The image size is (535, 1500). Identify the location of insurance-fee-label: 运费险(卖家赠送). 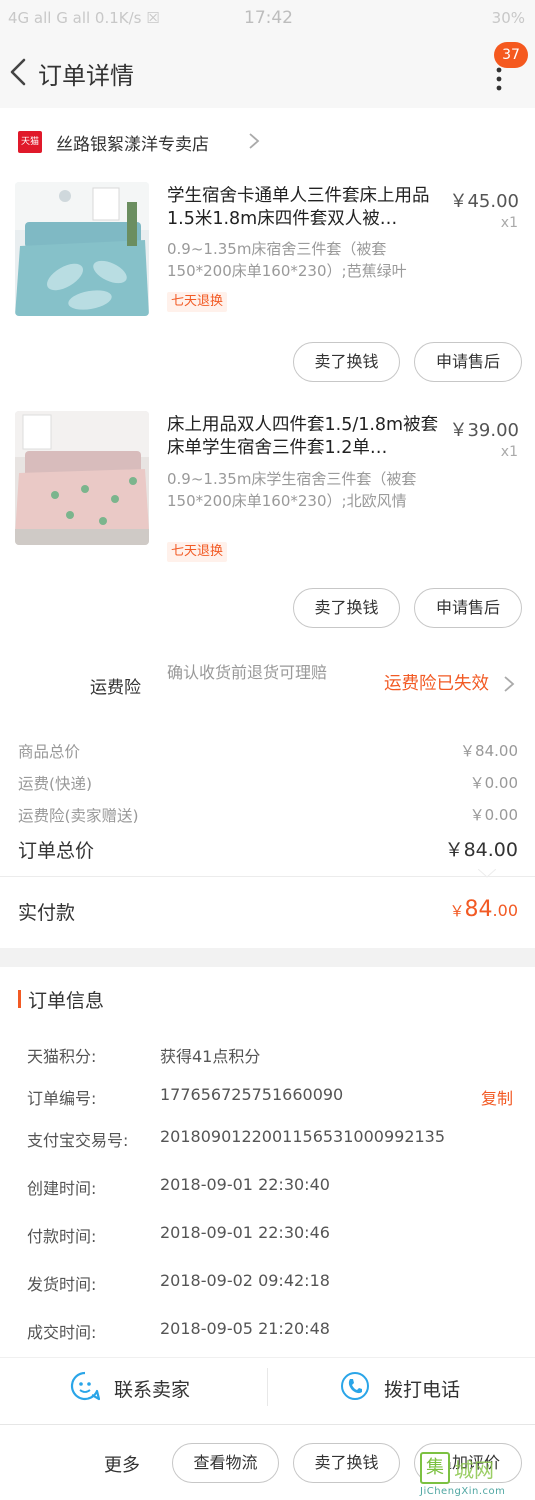
(78, 816).